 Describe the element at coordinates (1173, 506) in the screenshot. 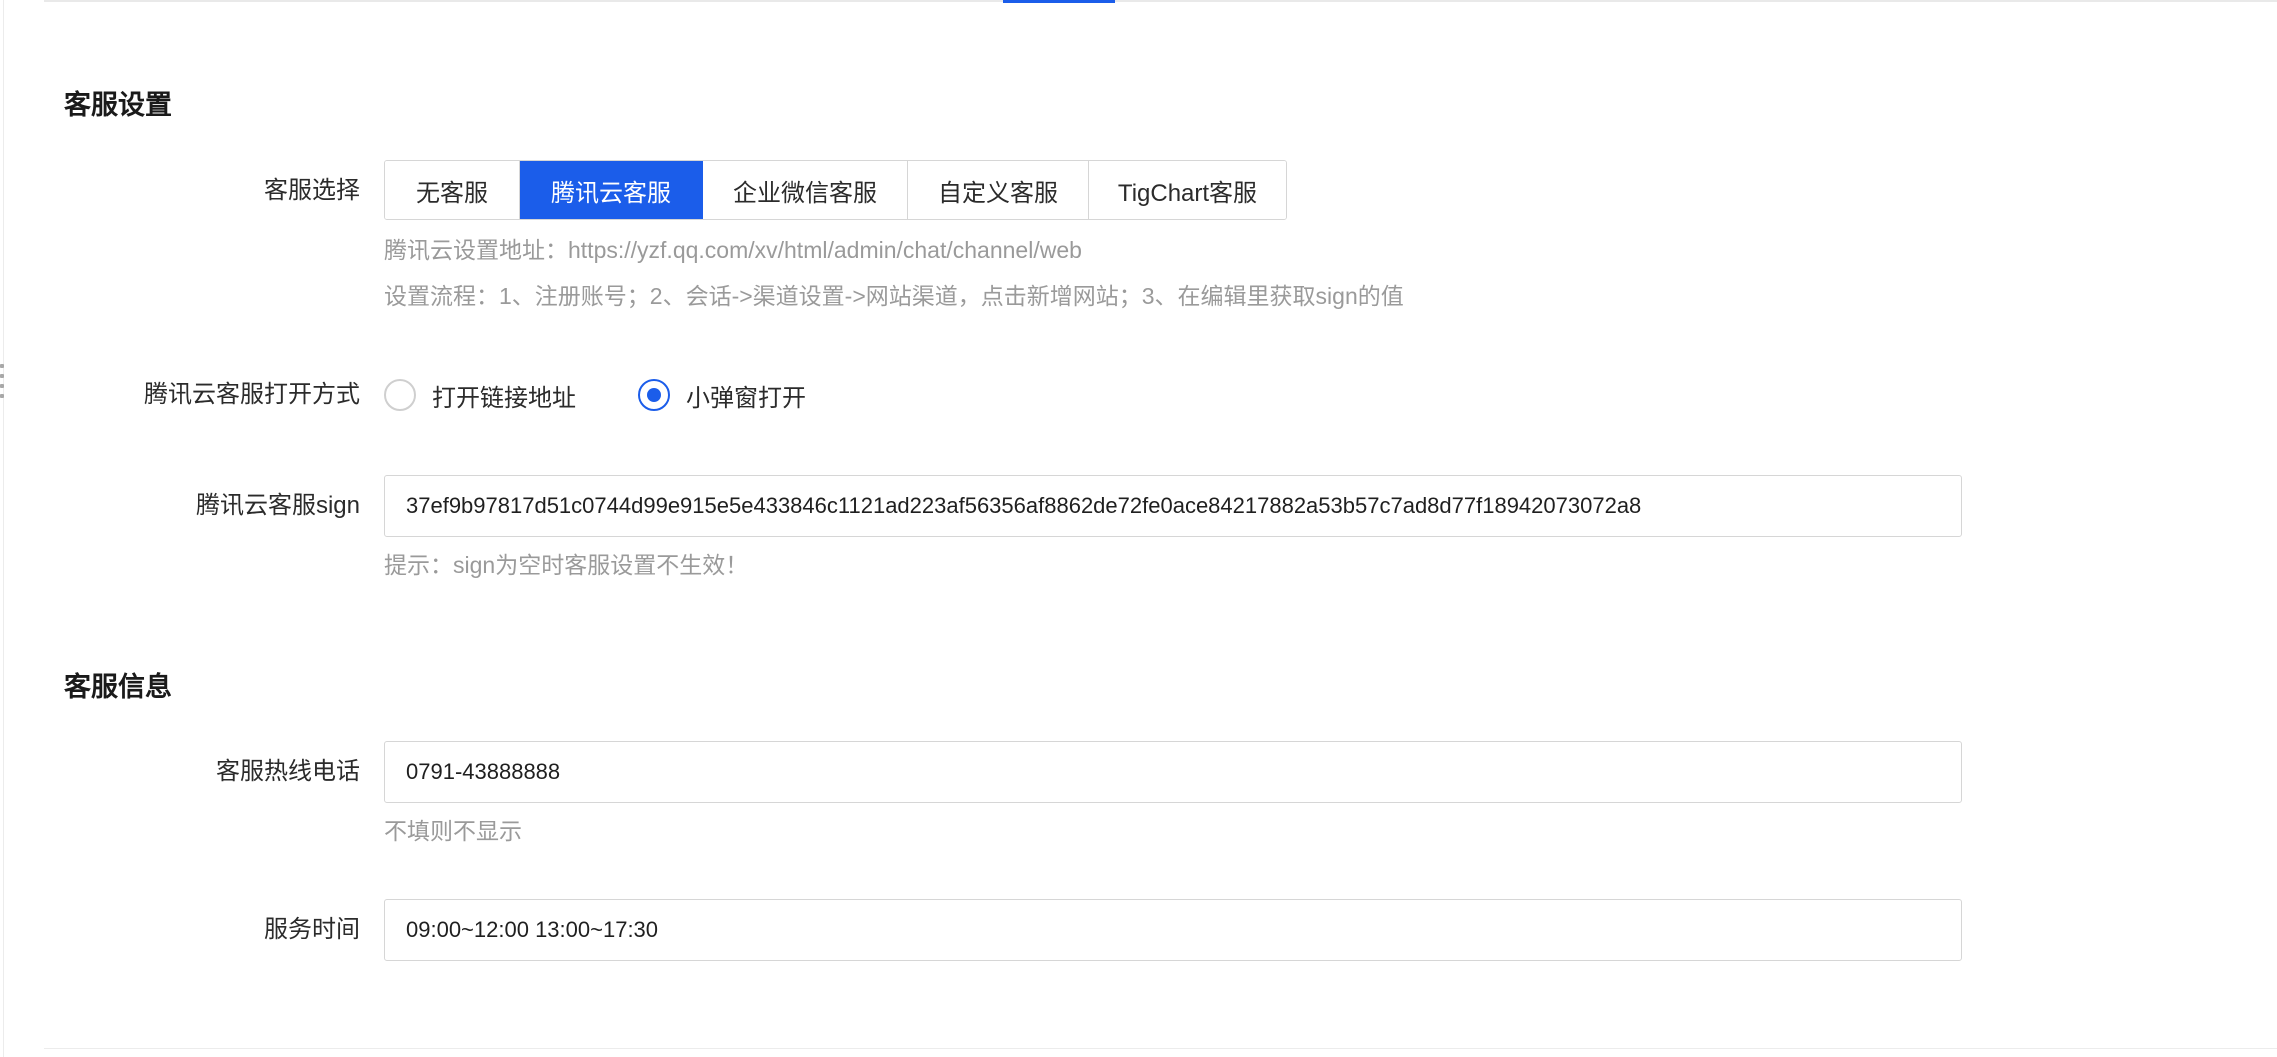

I see `sign-input` at that location.